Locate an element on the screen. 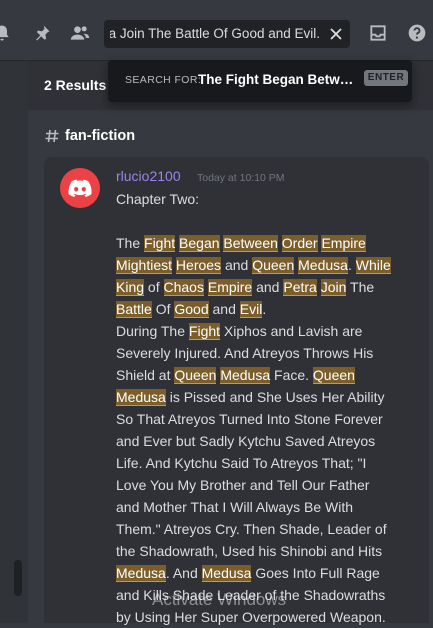  message-line: and Mother That I Will Always Be With is located at coordinates (263, 507).